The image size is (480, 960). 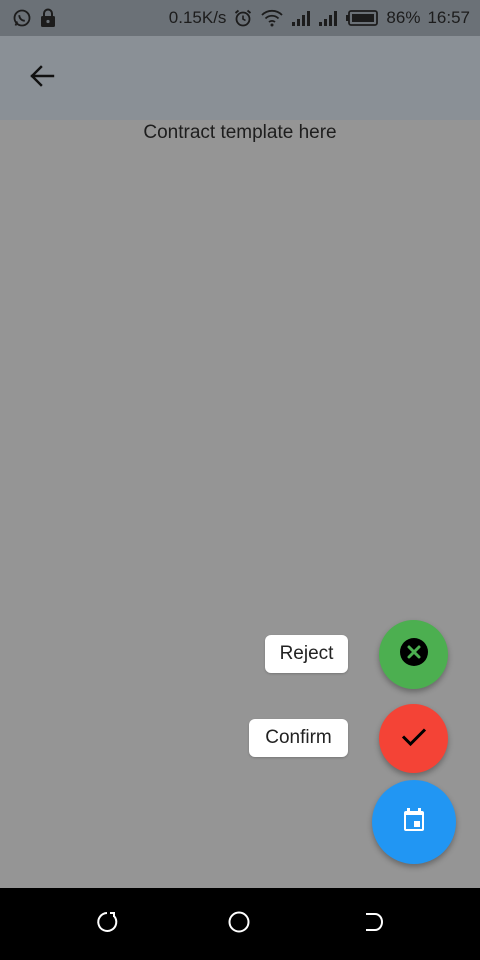 I want to click on nav-back-button, so click(x=373, y=924).